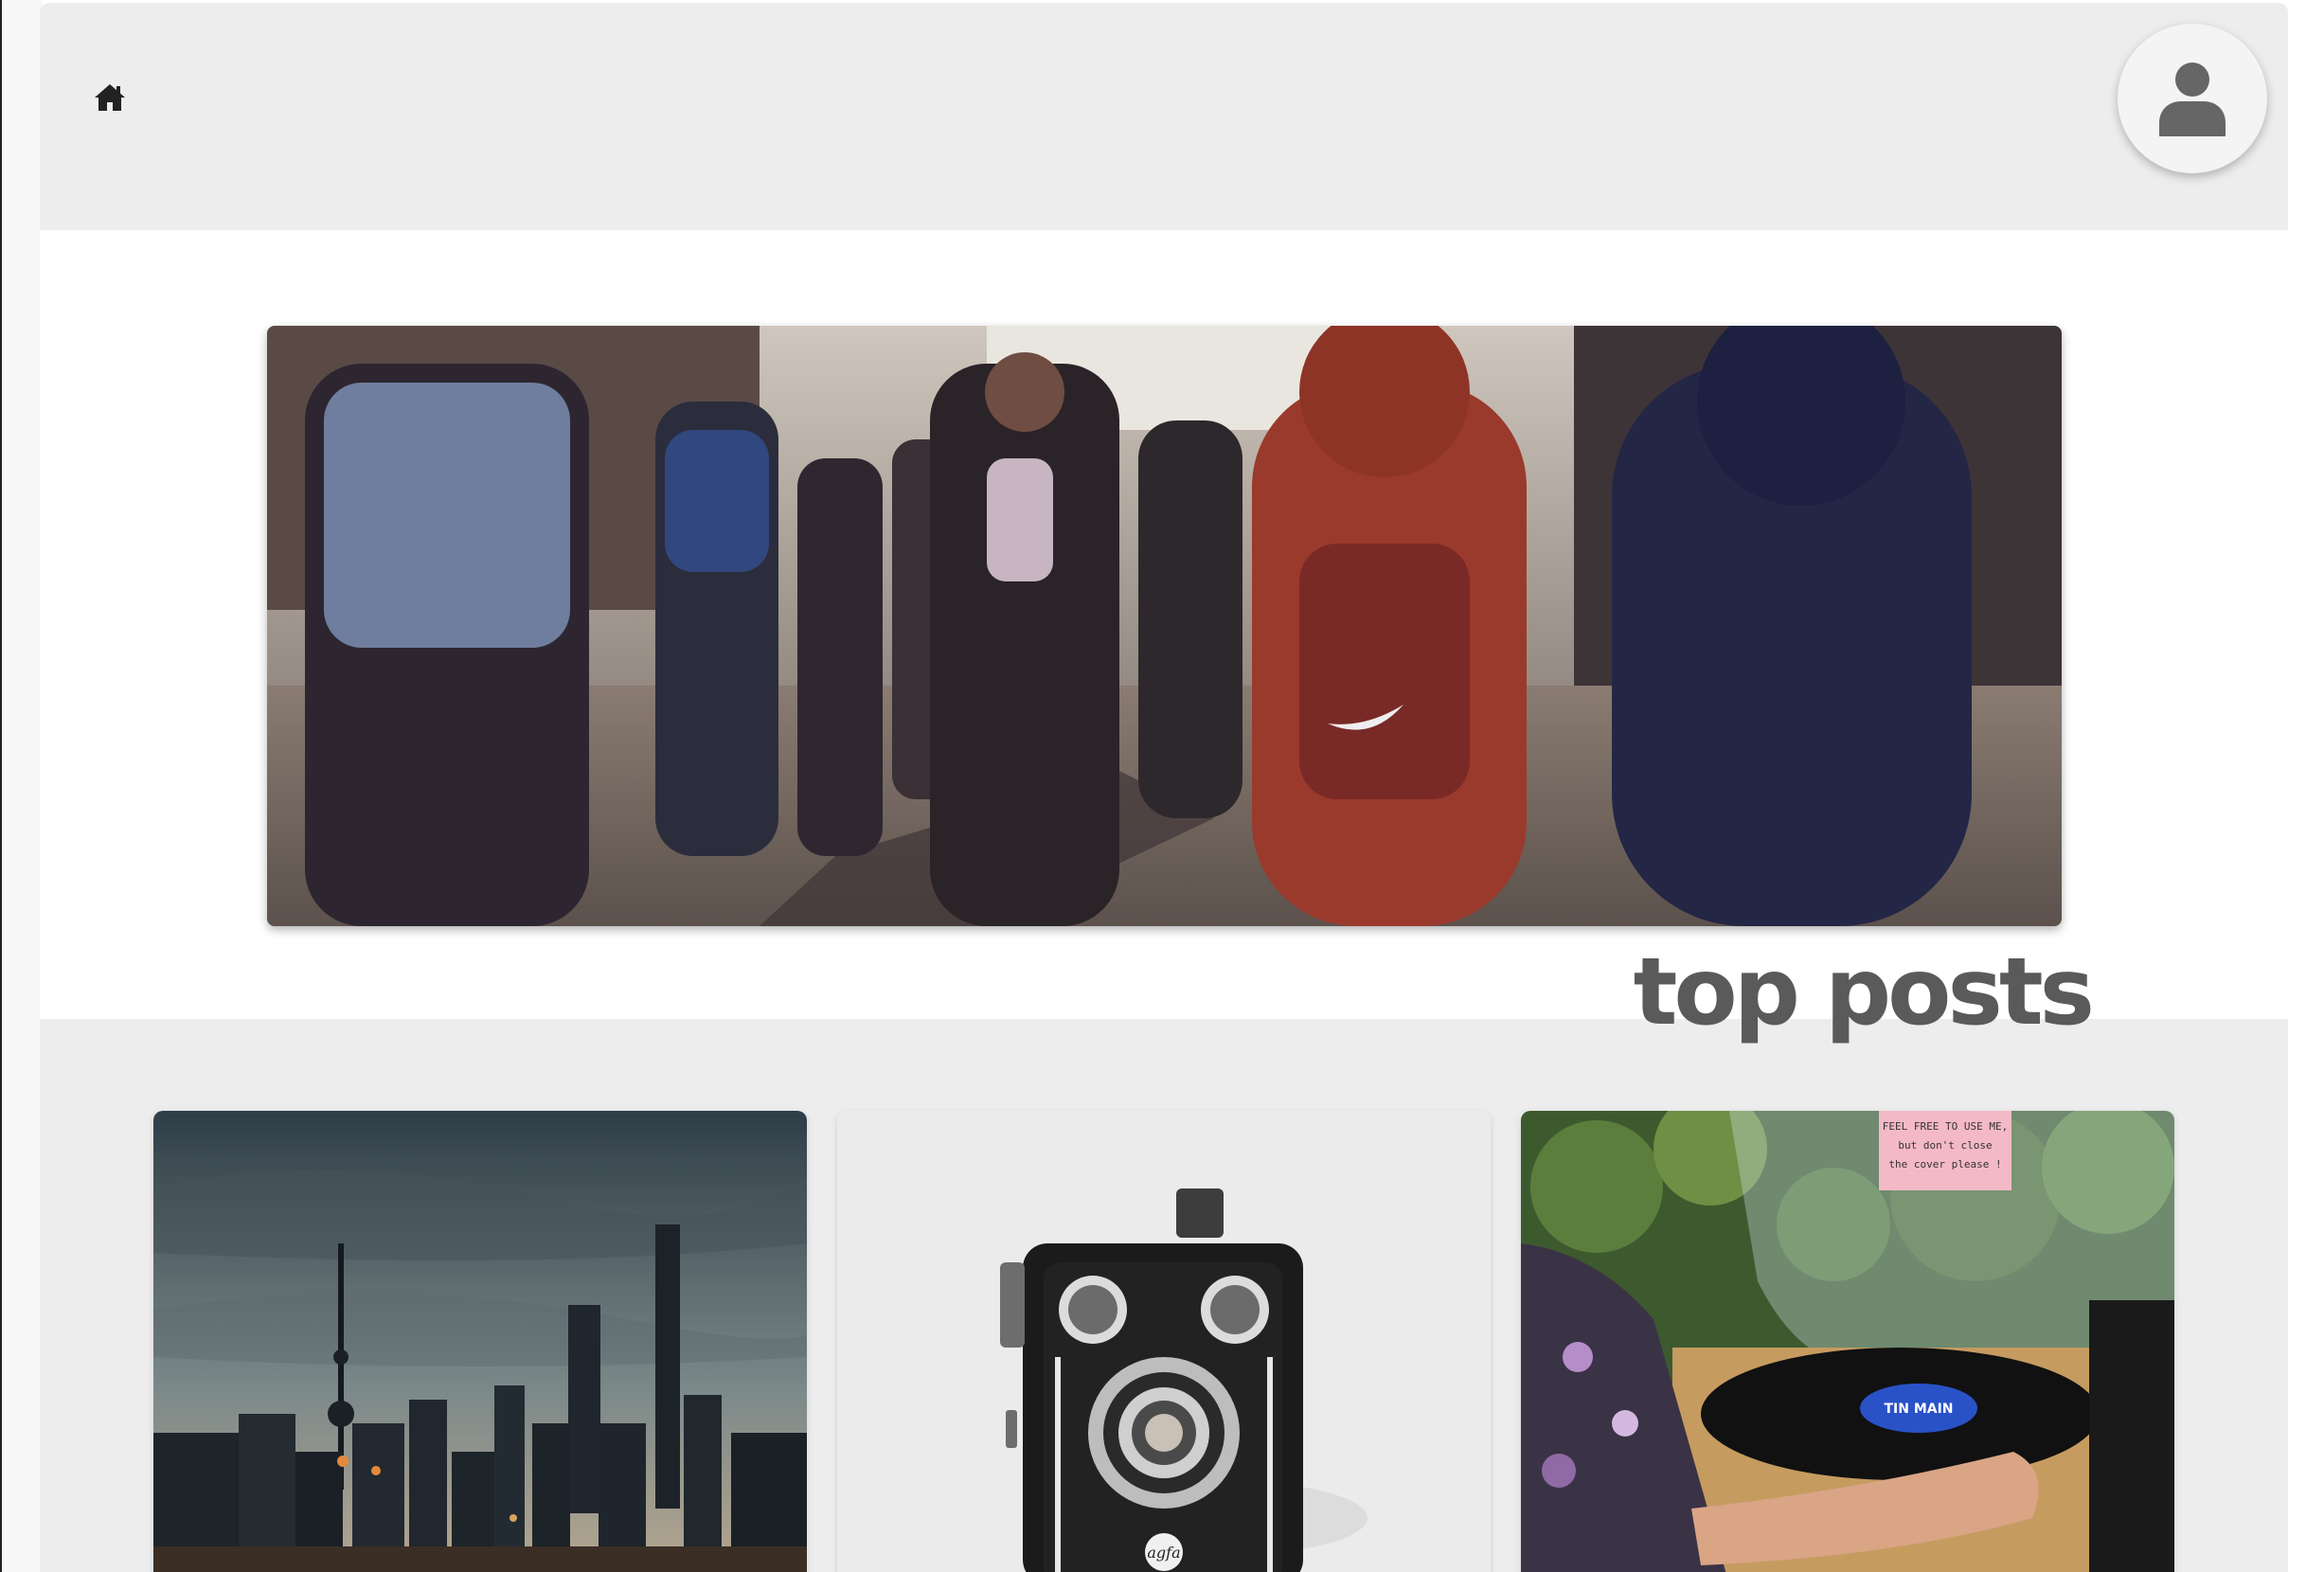  I want to click on user-icon, so click(2192, 99).